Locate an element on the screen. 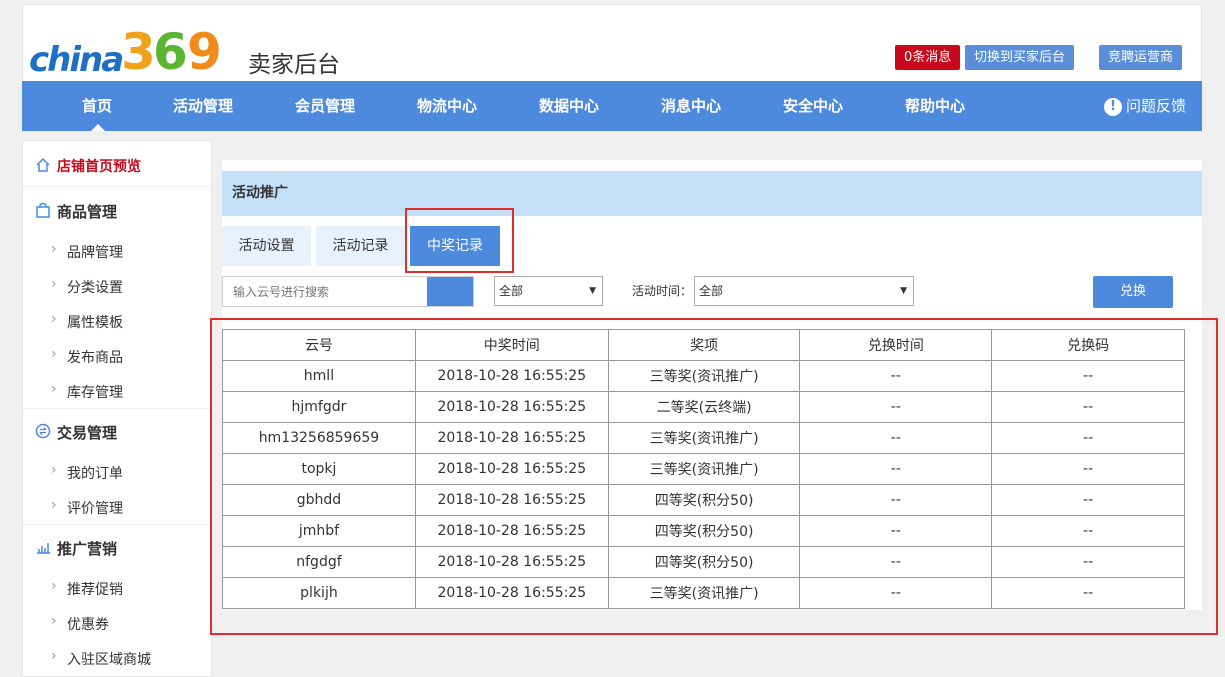 Image resolution: width=1225 pixels, height=677 pixels. site-header: china 3 6 9 卖家后台 0条消息 切换到买家后台 竞聘运营商 is located at coordinates (612, 42).